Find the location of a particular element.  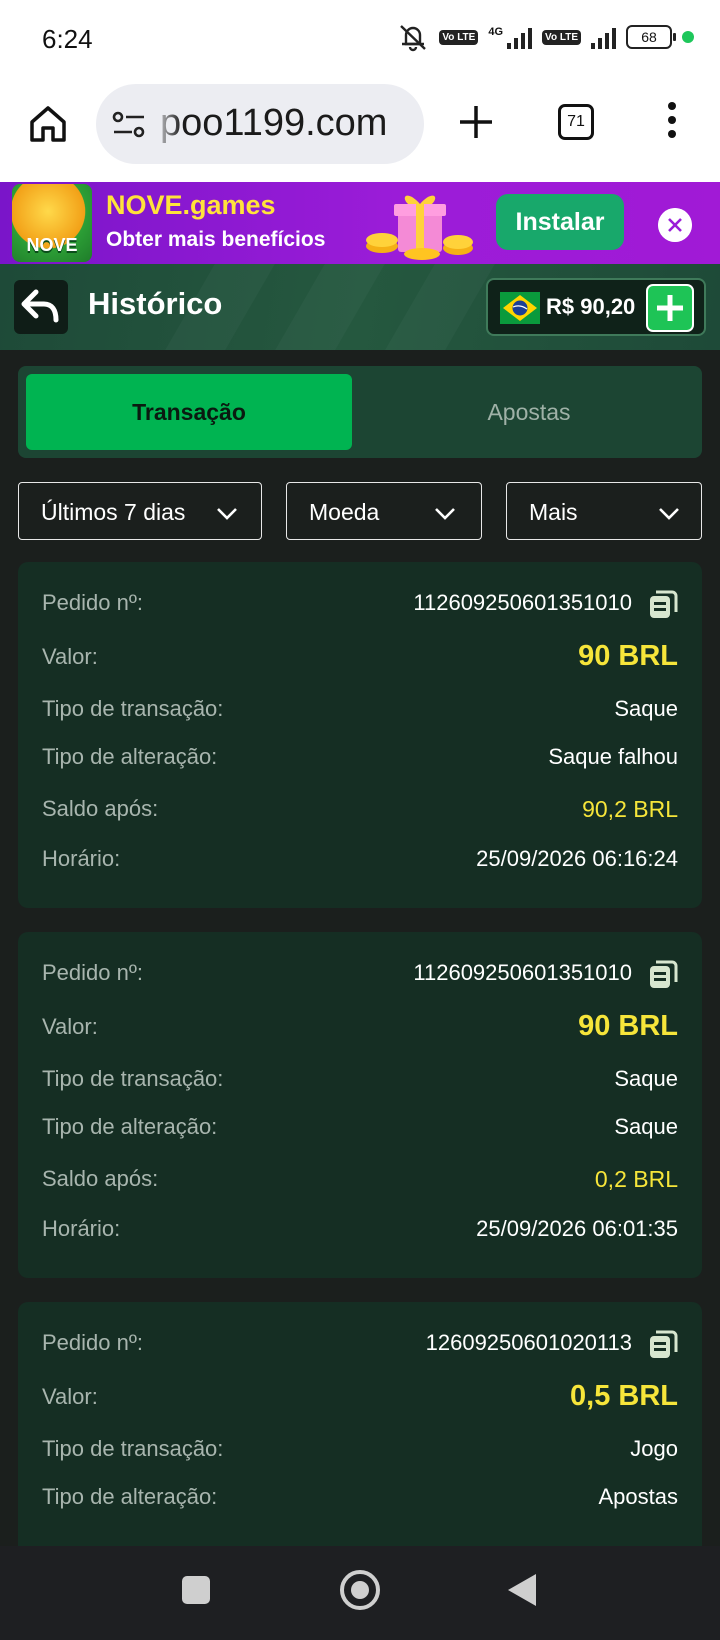

order-row: Pedido nº: 12609250601020113 is located at coordinates (360, 1345).